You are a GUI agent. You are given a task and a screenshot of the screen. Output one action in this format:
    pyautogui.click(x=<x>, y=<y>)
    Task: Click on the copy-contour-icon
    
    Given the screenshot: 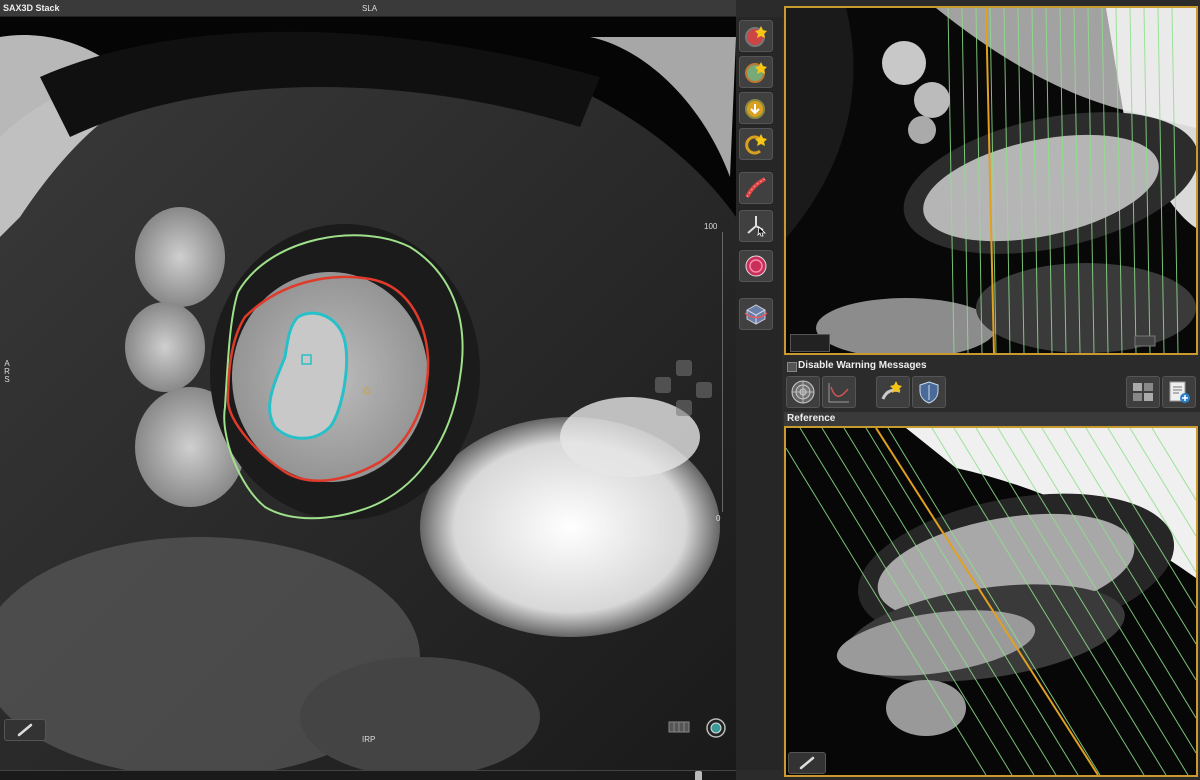 What is the action you would take?
    pyautogui.click(x=756, y=144)
    